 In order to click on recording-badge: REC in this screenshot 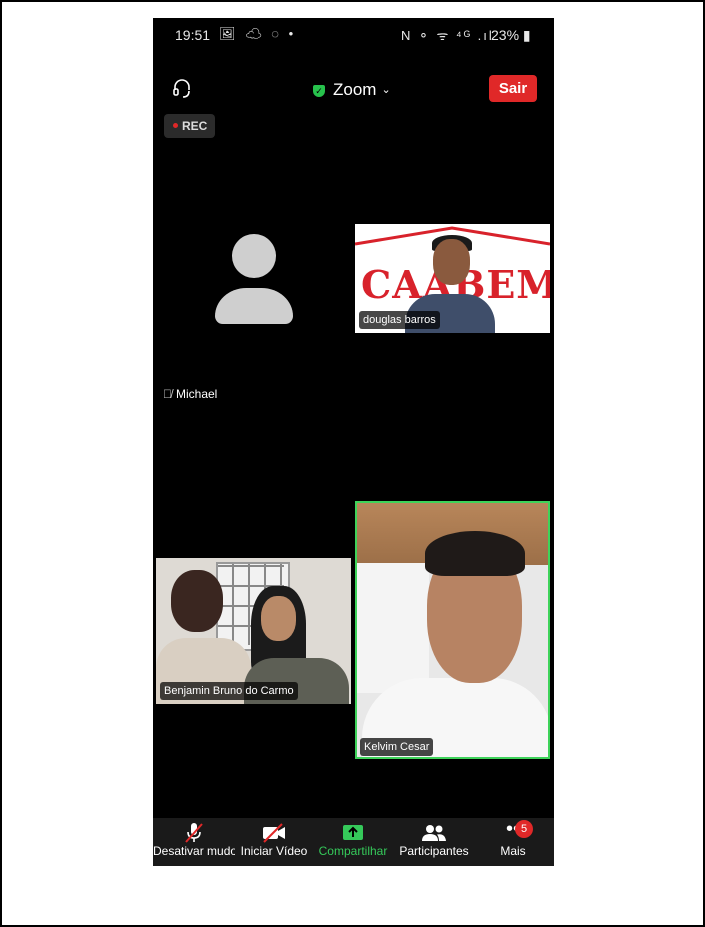, I will do `click(189, 126)`.